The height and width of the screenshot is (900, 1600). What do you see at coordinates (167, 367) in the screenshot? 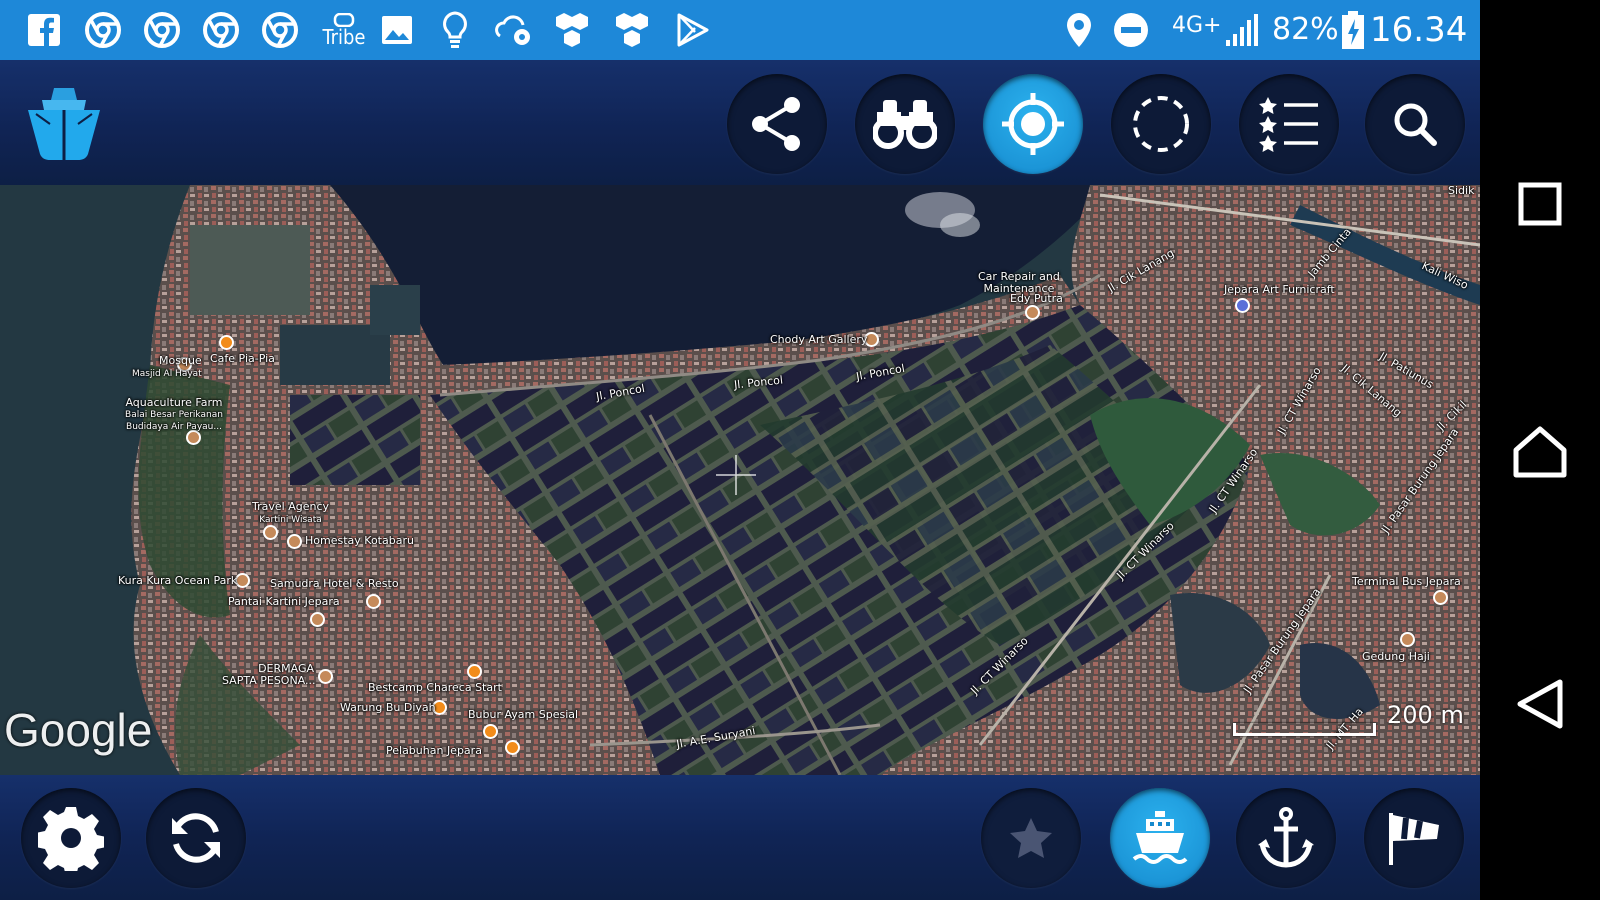
I see `map-label: Mosque Masjid Al Hayat` at bounding box center [167, 367].